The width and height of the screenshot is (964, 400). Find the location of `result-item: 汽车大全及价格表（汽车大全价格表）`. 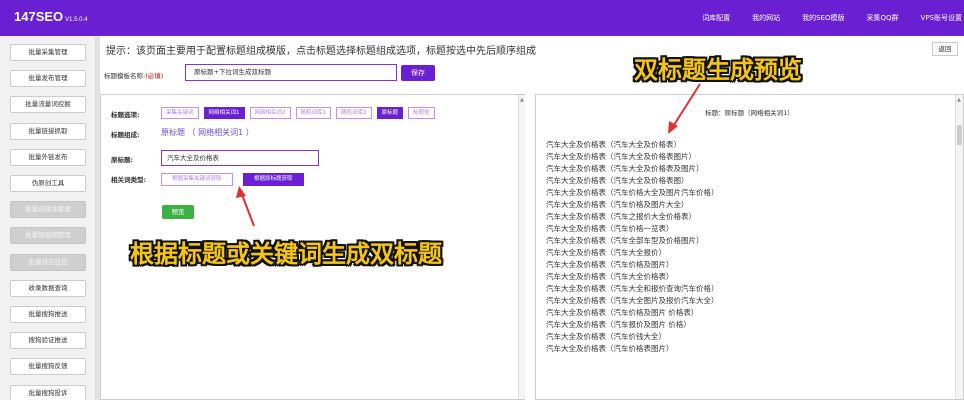

result-item: 汽车大全及价格表（汽车大全价格表） is located at coordinates (610, 276).